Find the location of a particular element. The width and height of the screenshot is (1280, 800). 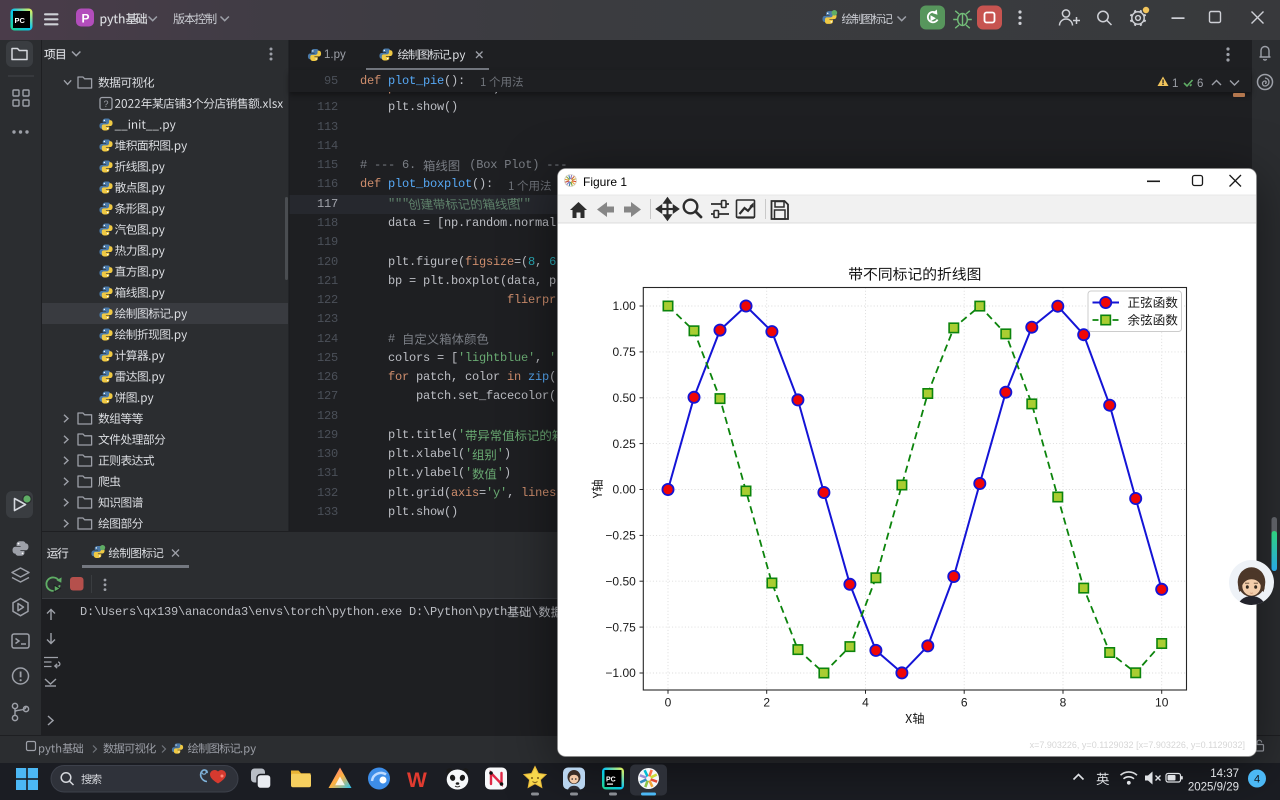

svg-text: Figure 1 is located at coordinates (605, 182).